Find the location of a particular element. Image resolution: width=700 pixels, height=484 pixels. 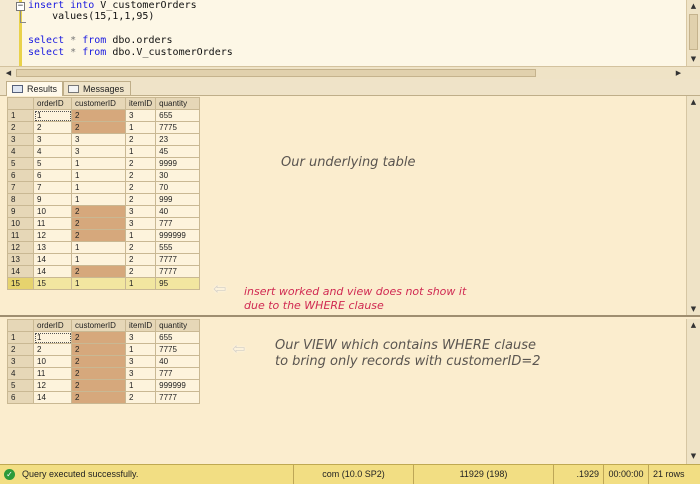

table-row: 13 14 1 2 7777 is located at coordinates (104, 259).